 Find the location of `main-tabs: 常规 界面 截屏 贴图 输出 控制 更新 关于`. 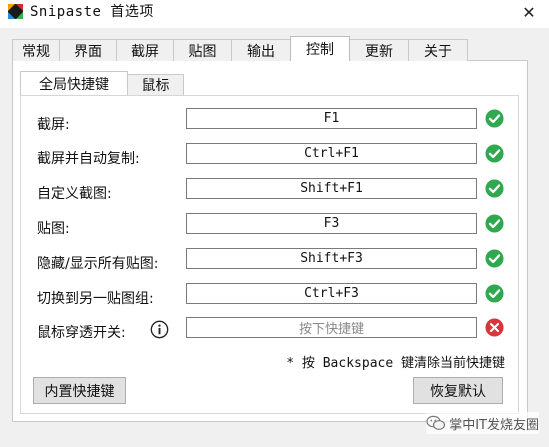

main-tabs: 常规 界面 截屏 贴图 输出 控制 更新 关于 is located at coordinates (240, 48).